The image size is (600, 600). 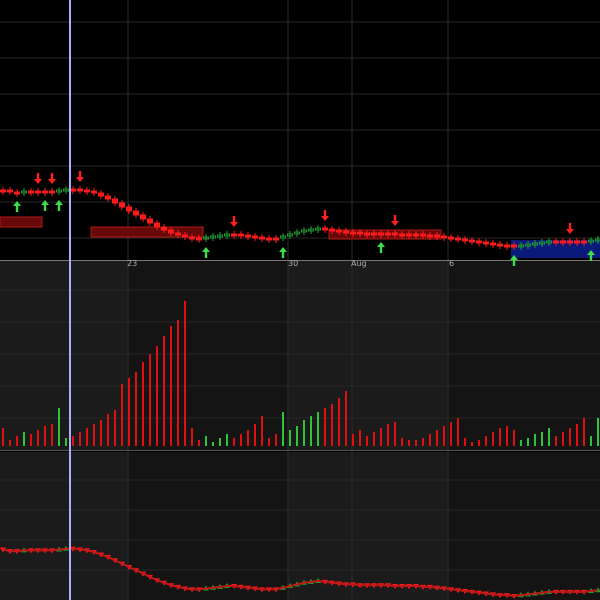 I want to click on date-label-2: Aug, so click(x=359, y=263).